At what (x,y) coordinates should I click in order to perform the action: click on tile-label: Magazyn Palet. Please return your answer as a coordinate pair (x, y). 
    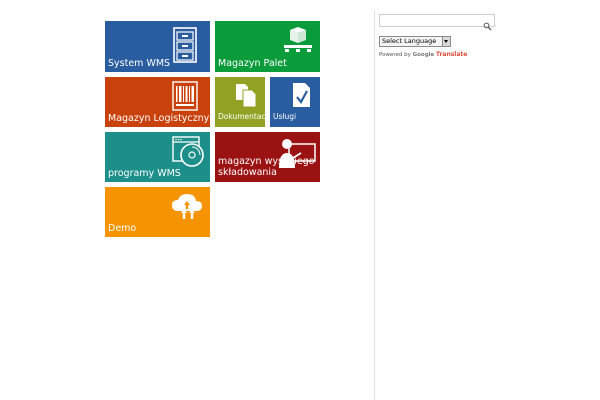
    Looking at the image, I should click on (252, 63).